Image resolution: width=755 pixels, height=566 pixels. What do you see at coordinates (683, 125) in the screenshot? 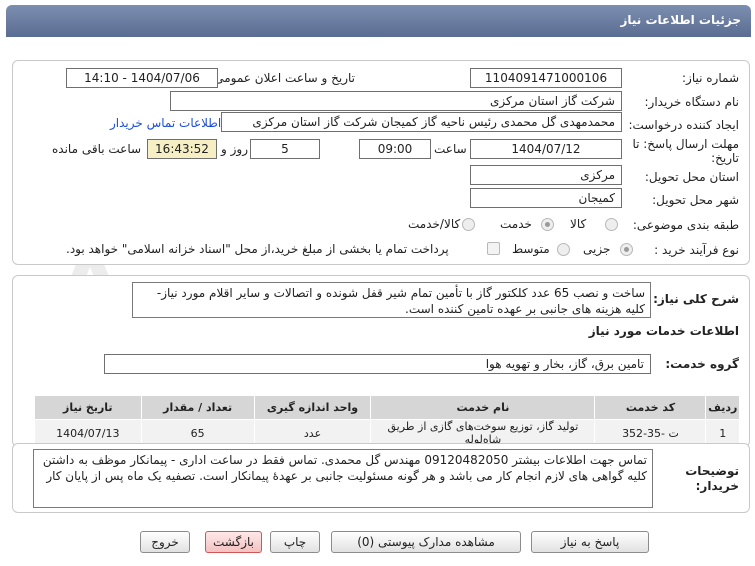
I see `requester-label: ایجاد کننده درخواست:` at bounding box center [683, 125].